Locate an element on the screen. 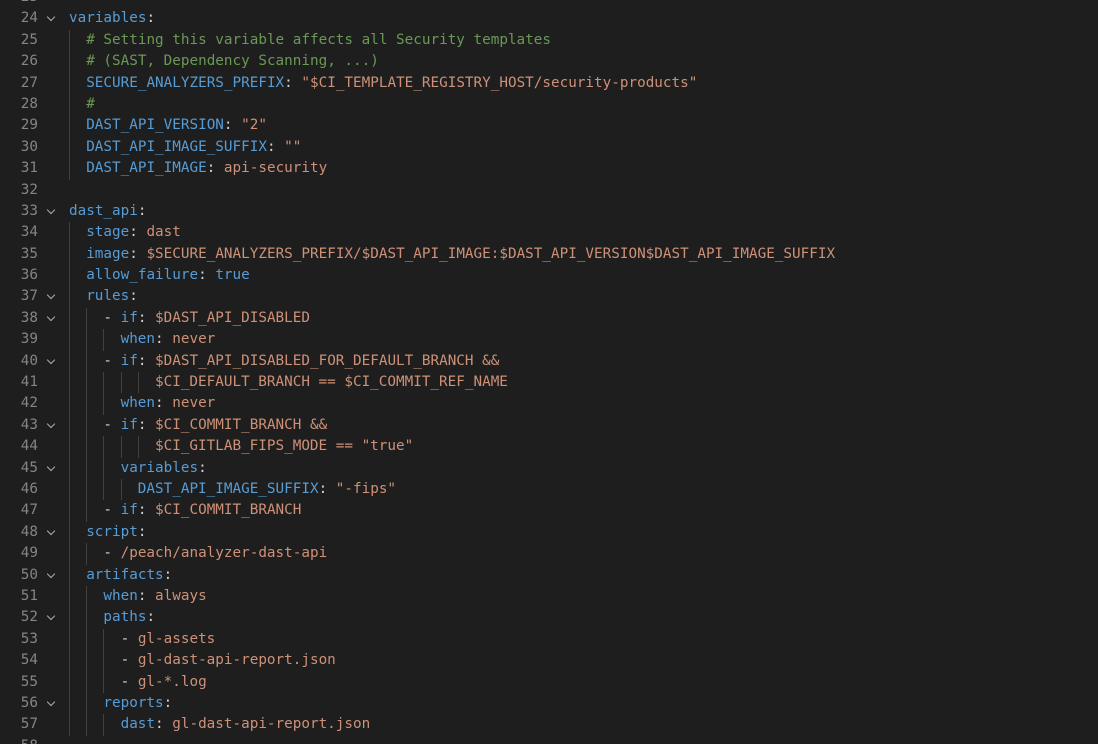 The height and width of the screenshot is (744, 1098). code-line: 58 is located at coordinates (549, 740).